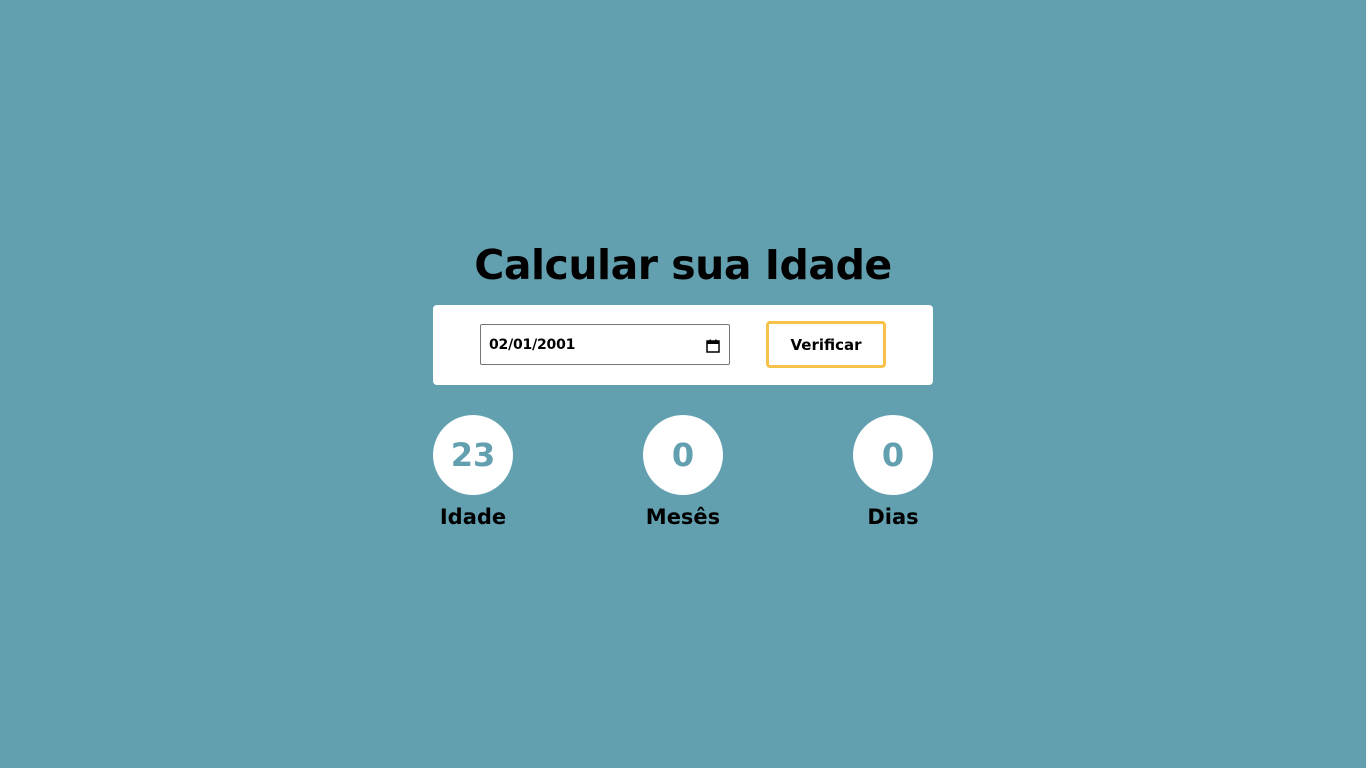  Describe the element at coordinates (683, 265) in the screenshot. I see `page-title: Calcular sua Idade` at that location.